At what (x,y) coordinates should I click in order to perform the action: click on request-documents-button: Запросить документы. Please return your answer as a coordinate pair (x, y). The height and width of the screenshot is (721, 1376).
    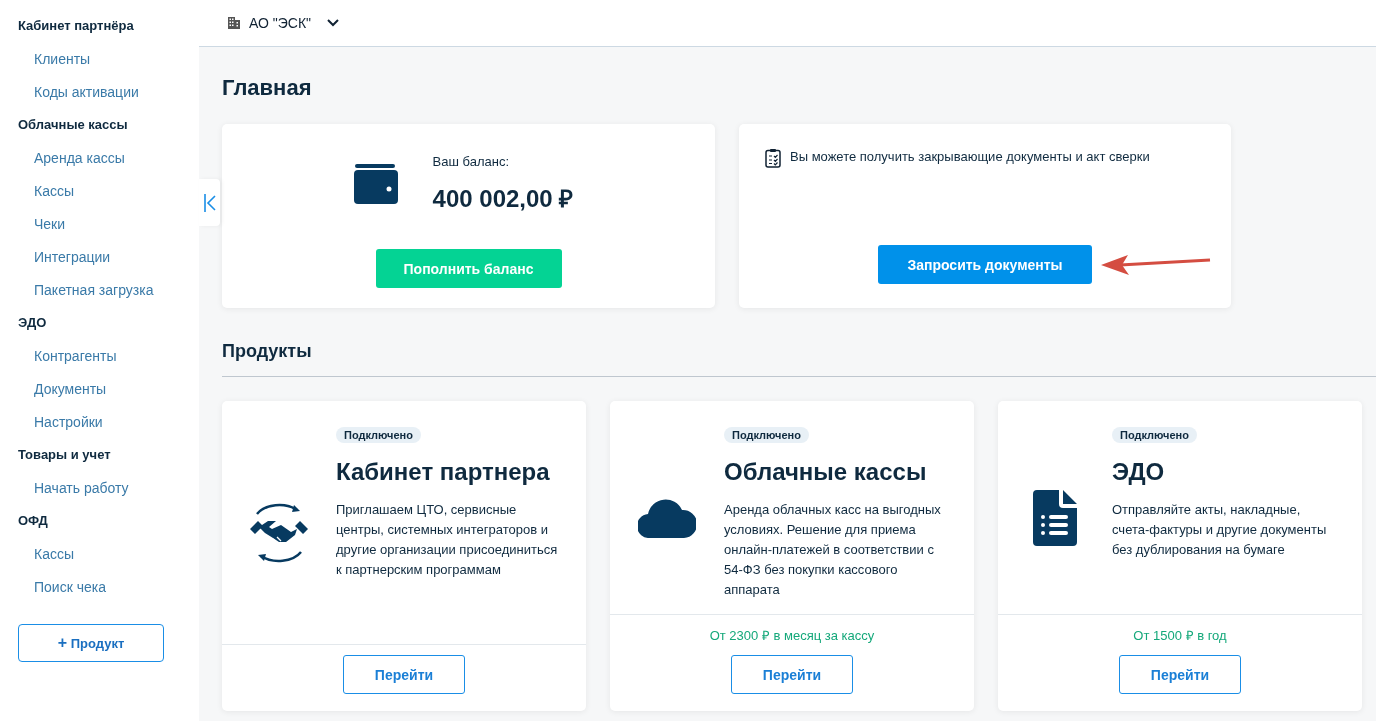
    Looking at the image, I should click on (985, 264).